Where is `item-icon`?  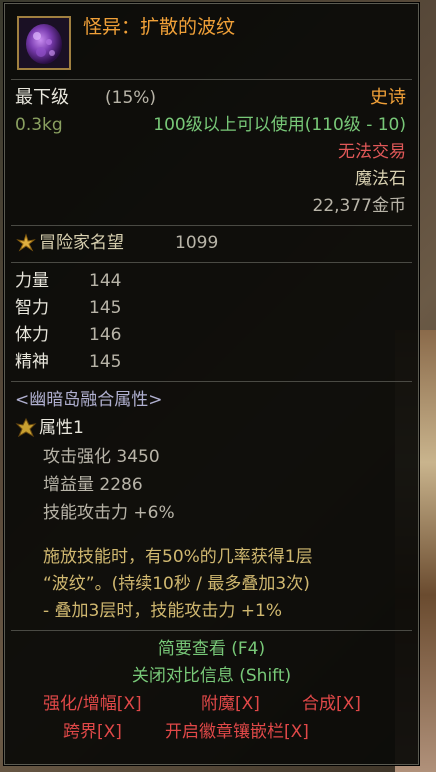 item-icon is located at coordinates (44, 43).